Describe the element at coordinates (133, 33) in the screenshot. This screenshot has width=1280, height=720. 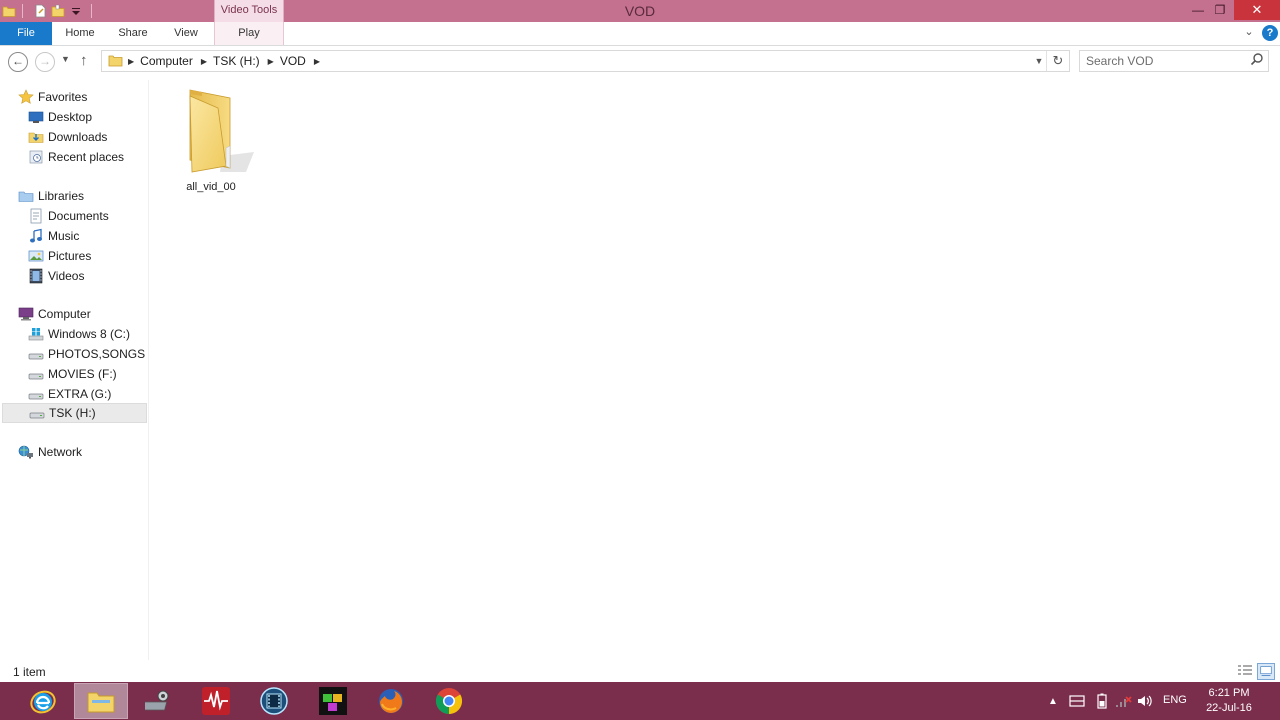
I see `tab-share: Share` at that location.